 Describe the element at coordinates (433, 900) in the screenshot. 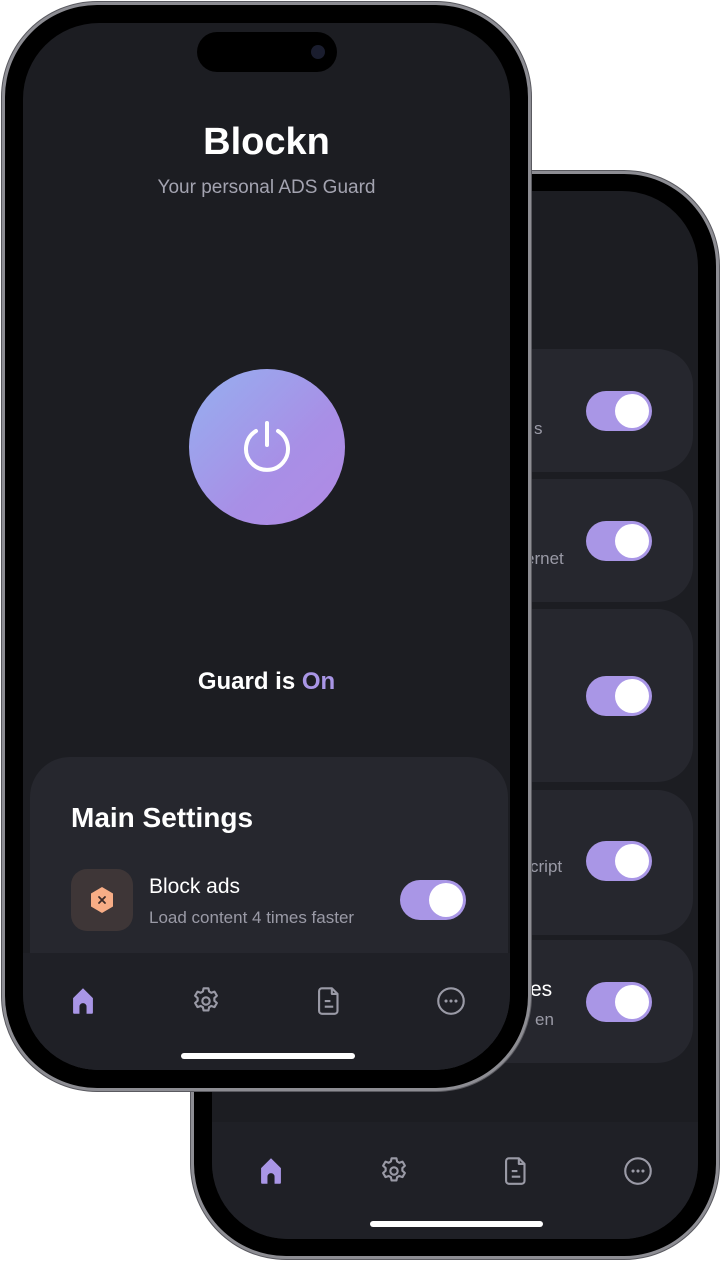

I see `block-ads-toggle` at that location.